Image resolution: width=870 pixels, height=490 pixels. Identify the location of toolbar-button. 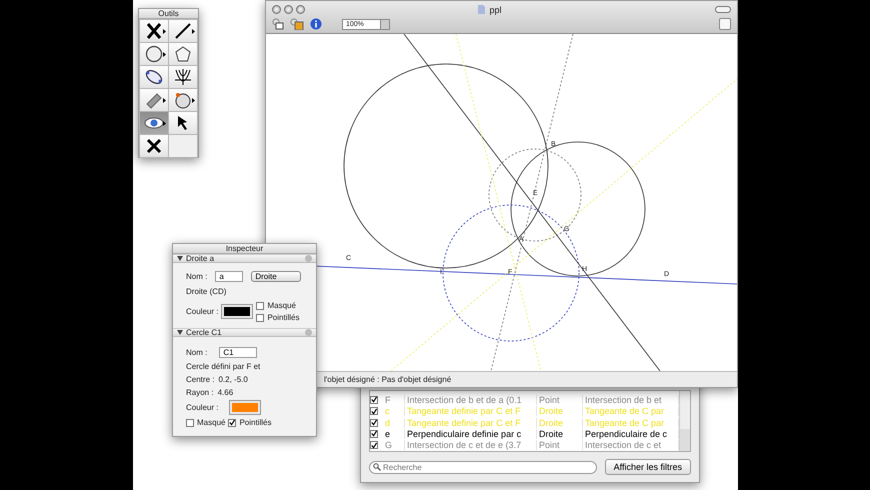
(725, 24).